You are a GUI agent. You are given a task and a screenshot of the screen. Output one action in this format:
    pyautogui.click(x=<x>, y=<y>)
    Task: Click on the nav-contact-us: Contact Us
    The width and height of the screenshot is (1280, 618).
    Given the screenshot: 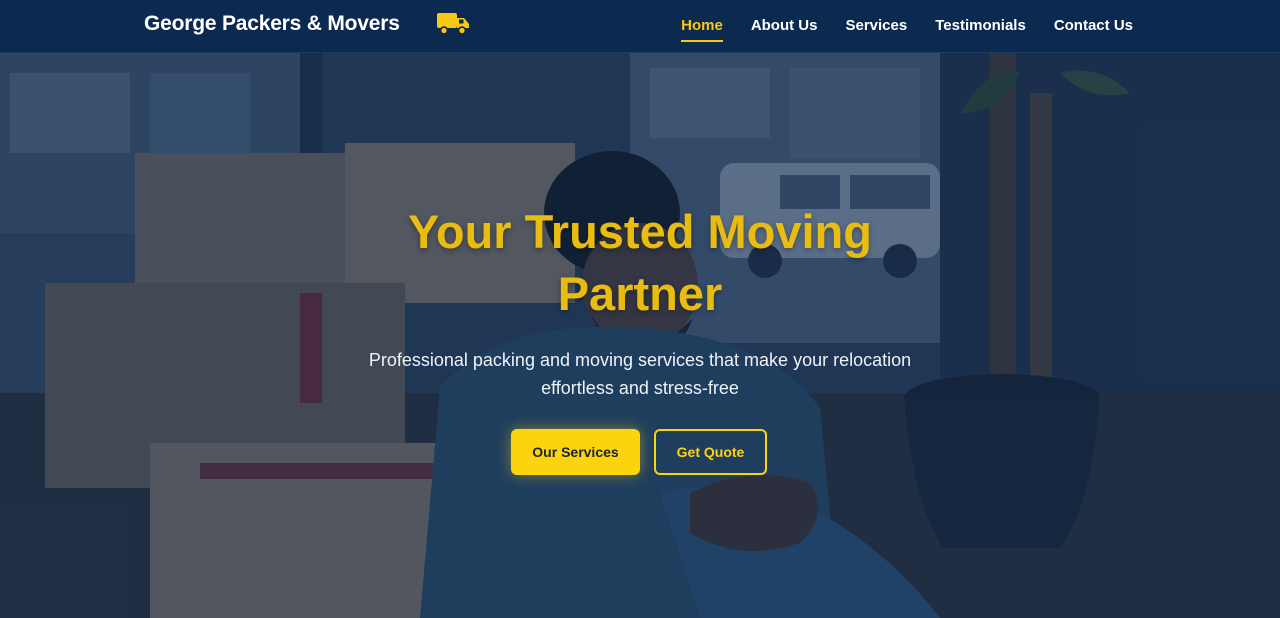 What is the action you would take?
    pyautogui.click(x=1093, y=29)
    